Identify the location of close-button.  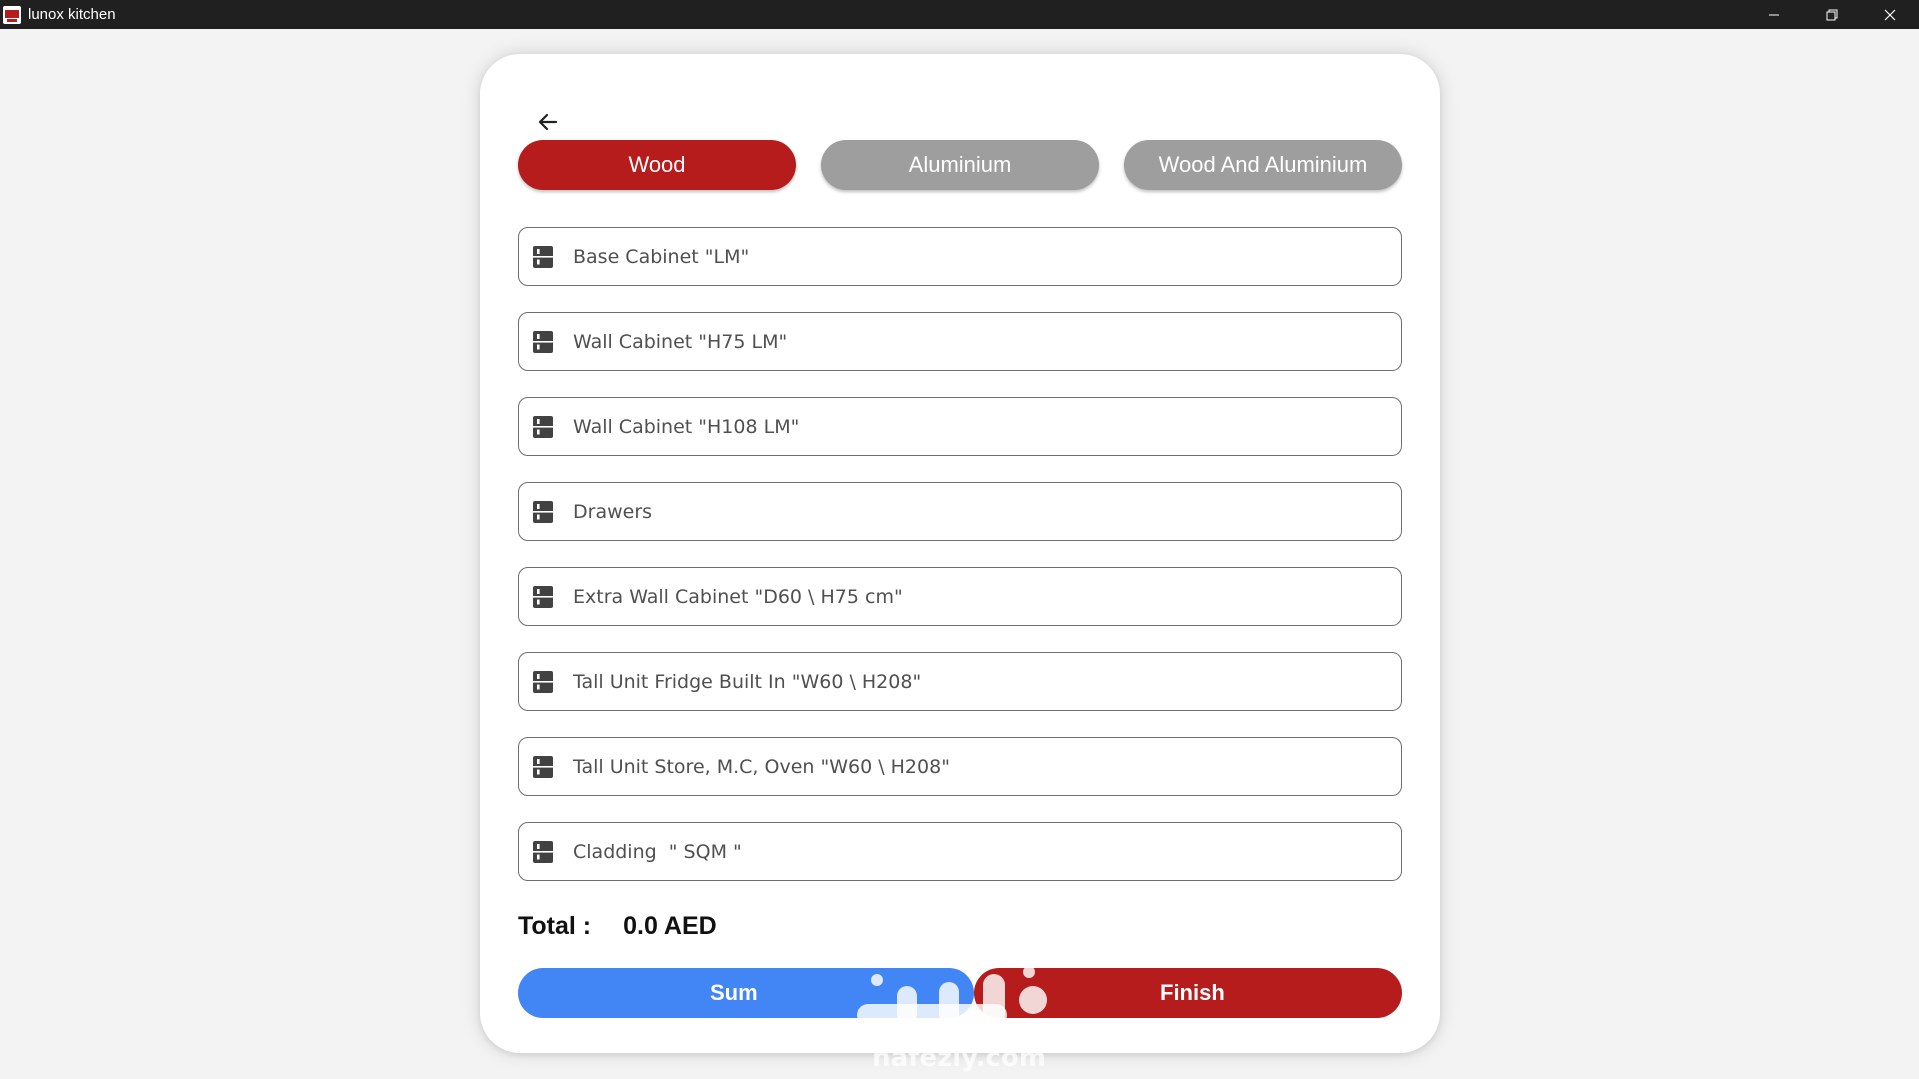
(1890, 14).